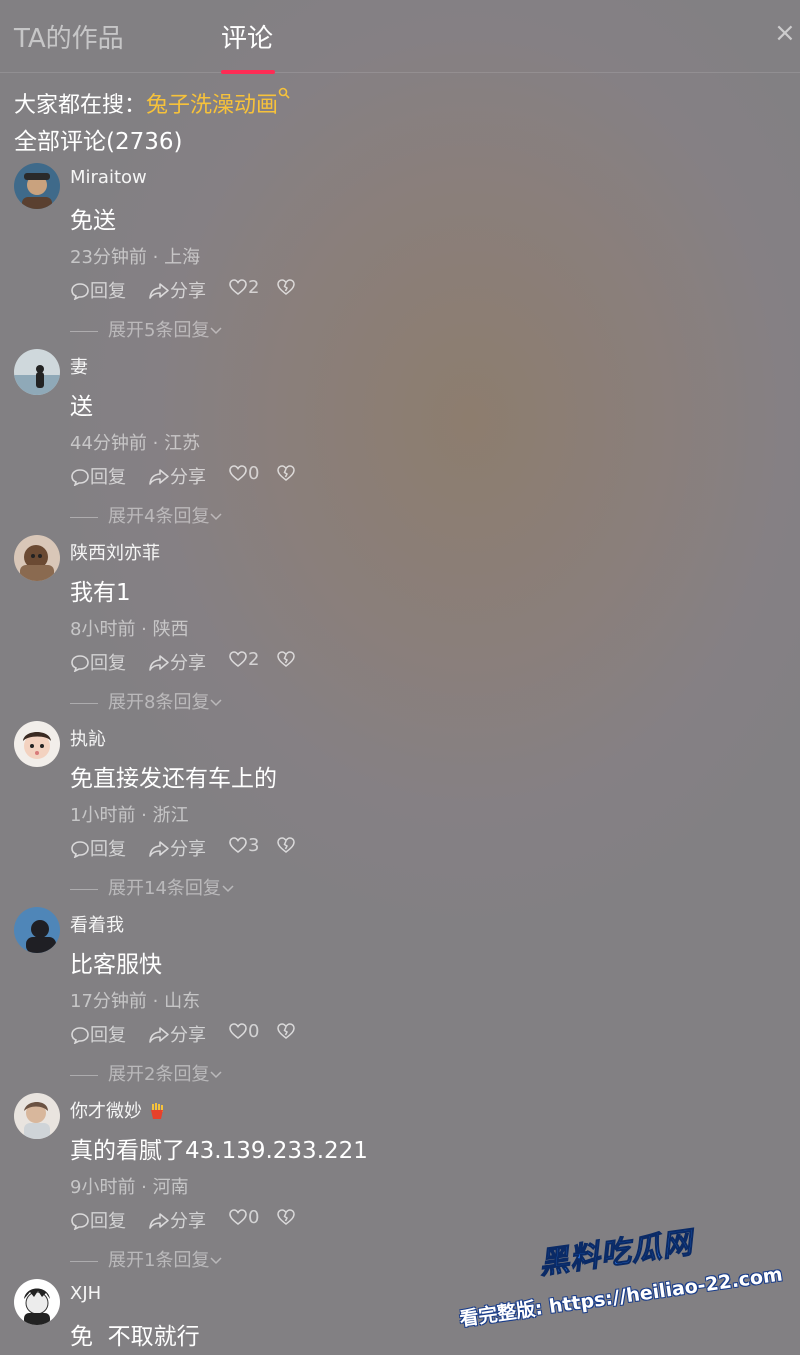 This screenshot has height=1355, width=800. I want to click on comment-username: 陕西刘亦菲, so click(115, 552).